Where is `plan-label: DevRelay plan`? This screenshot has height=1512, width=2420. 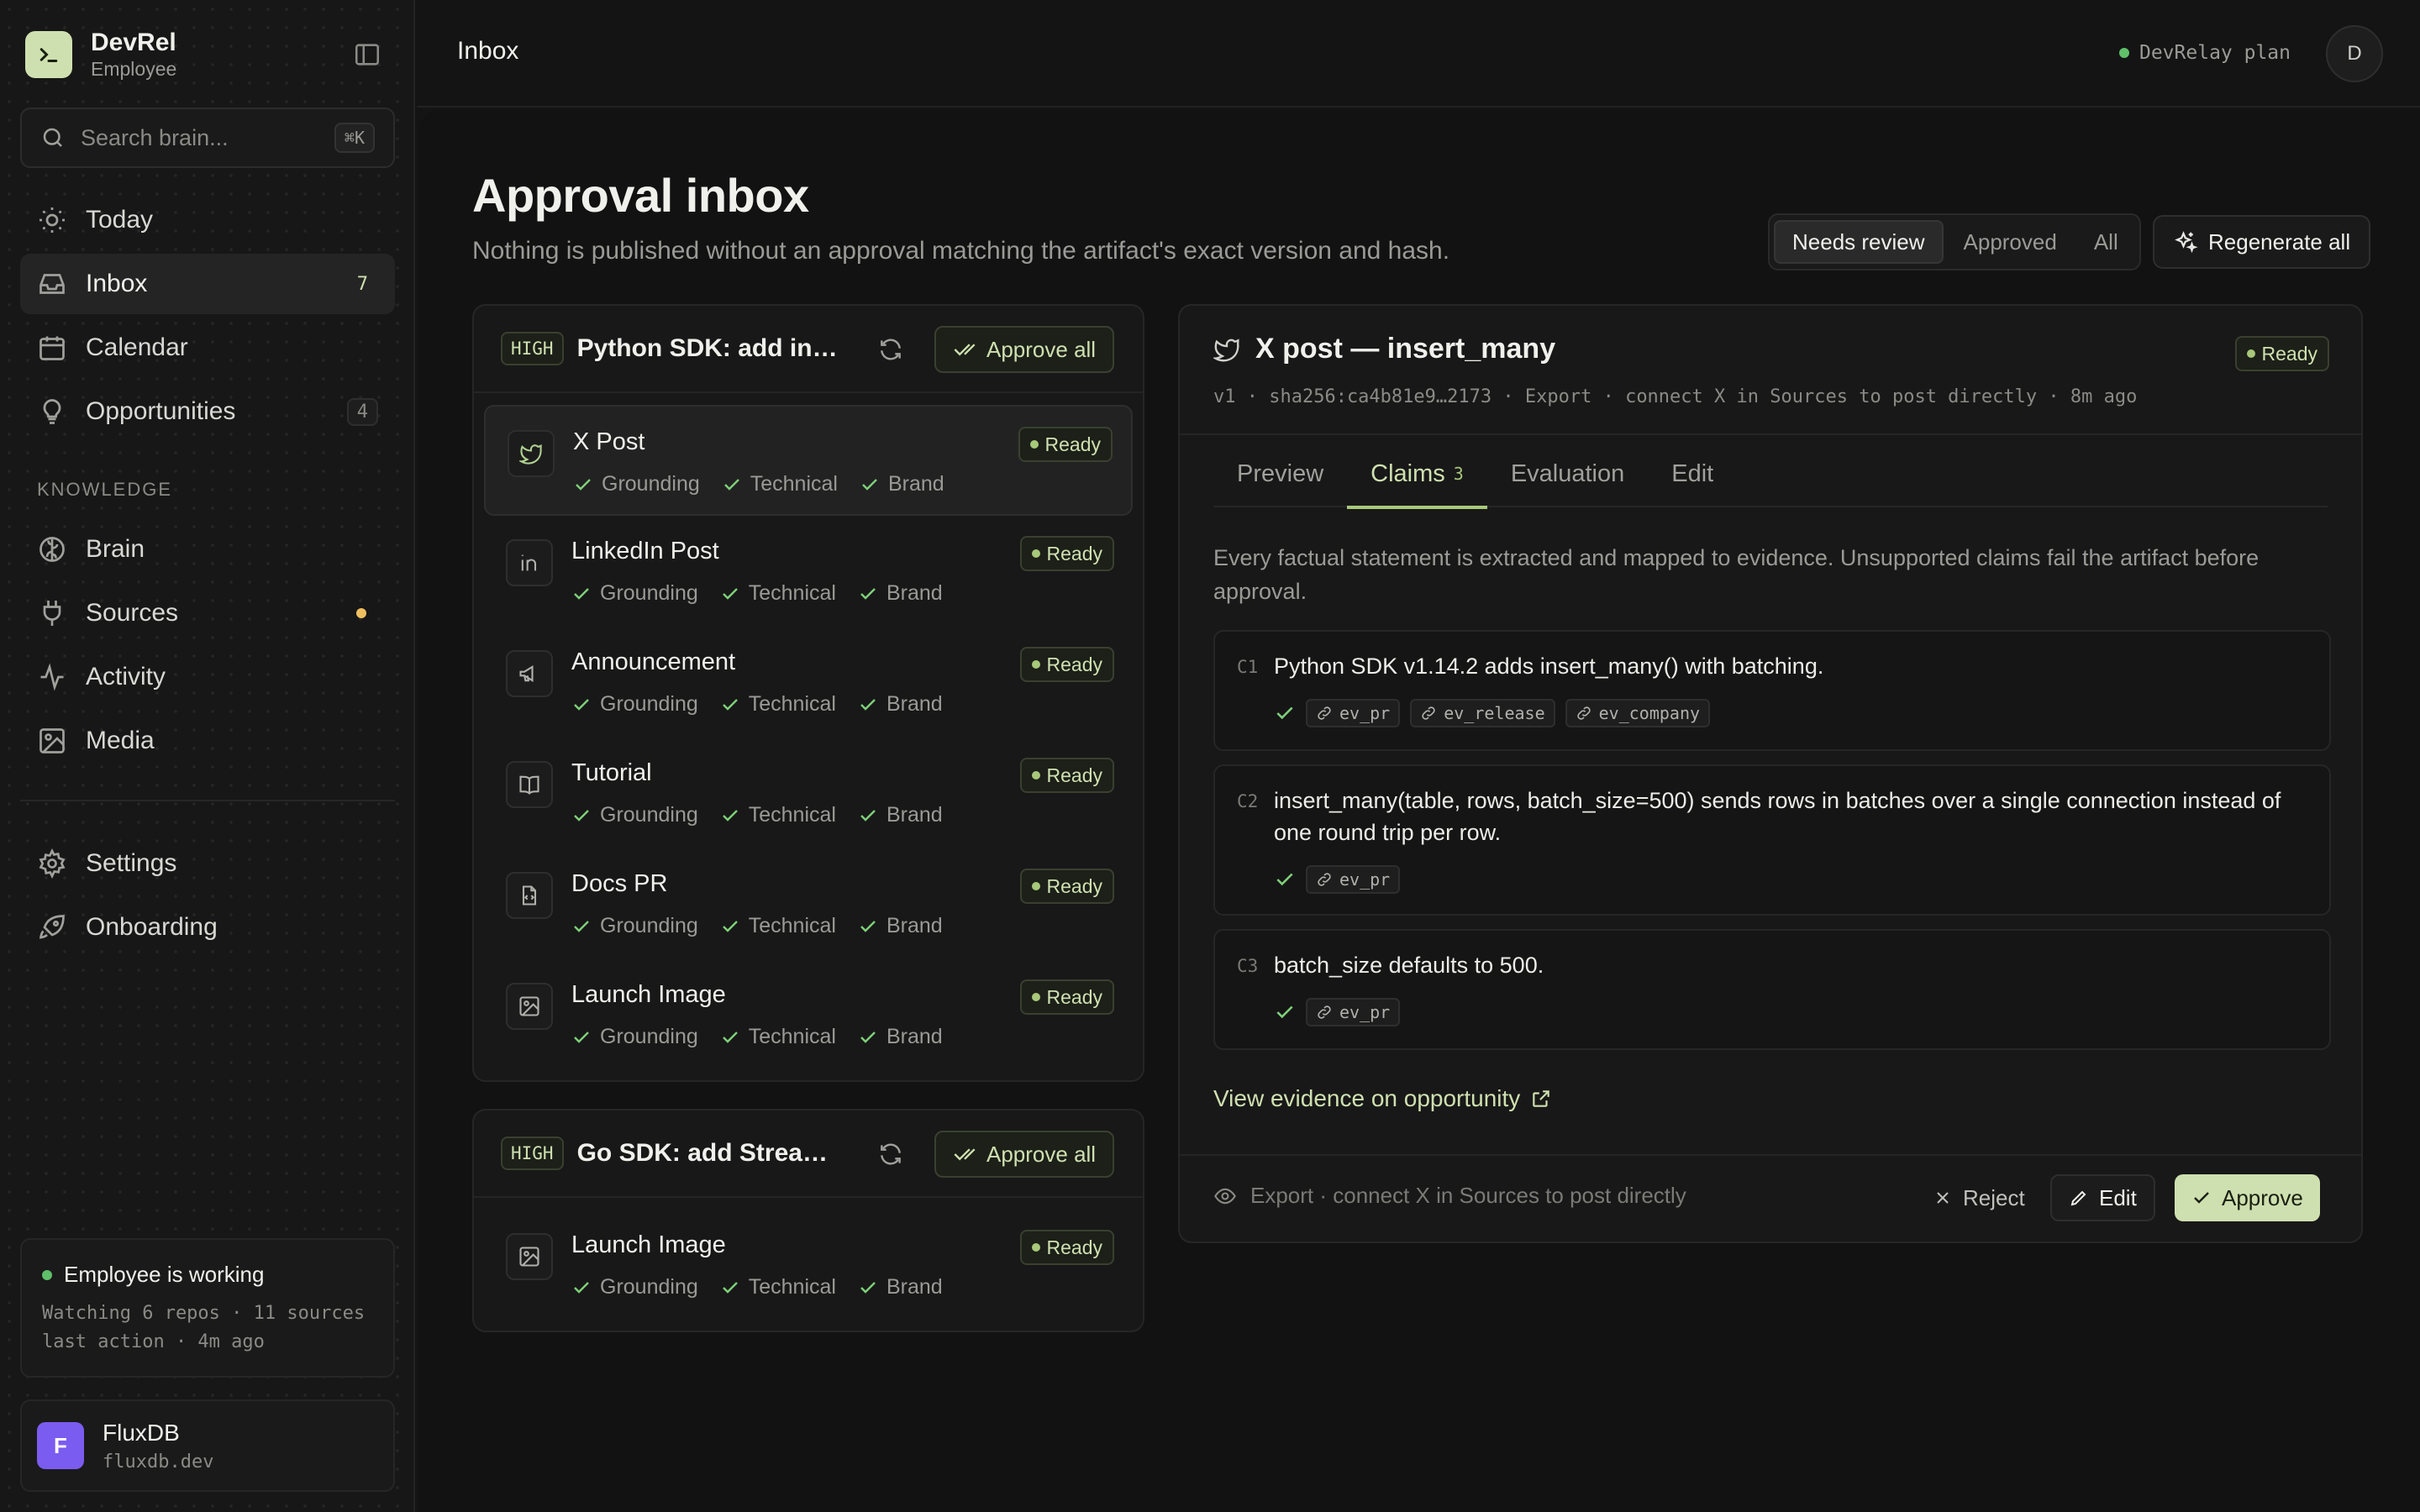
plan-label: DevRelay plan is located at coordinates (2215, 53).